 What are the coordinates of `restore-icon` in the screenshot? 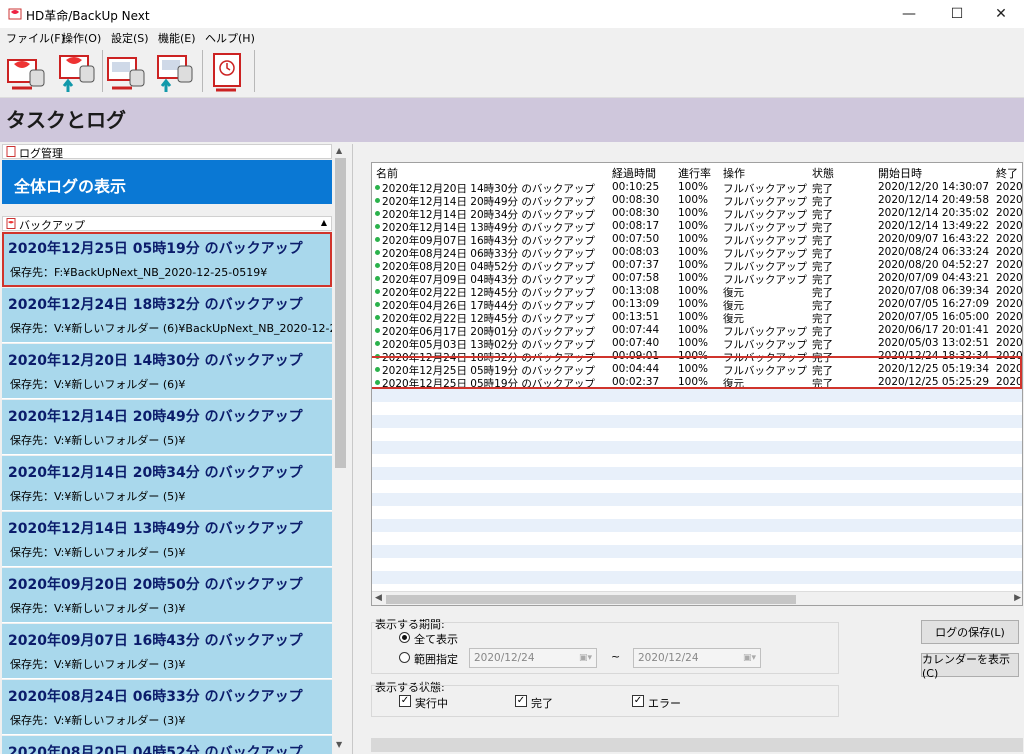 It's located at (77, 71).